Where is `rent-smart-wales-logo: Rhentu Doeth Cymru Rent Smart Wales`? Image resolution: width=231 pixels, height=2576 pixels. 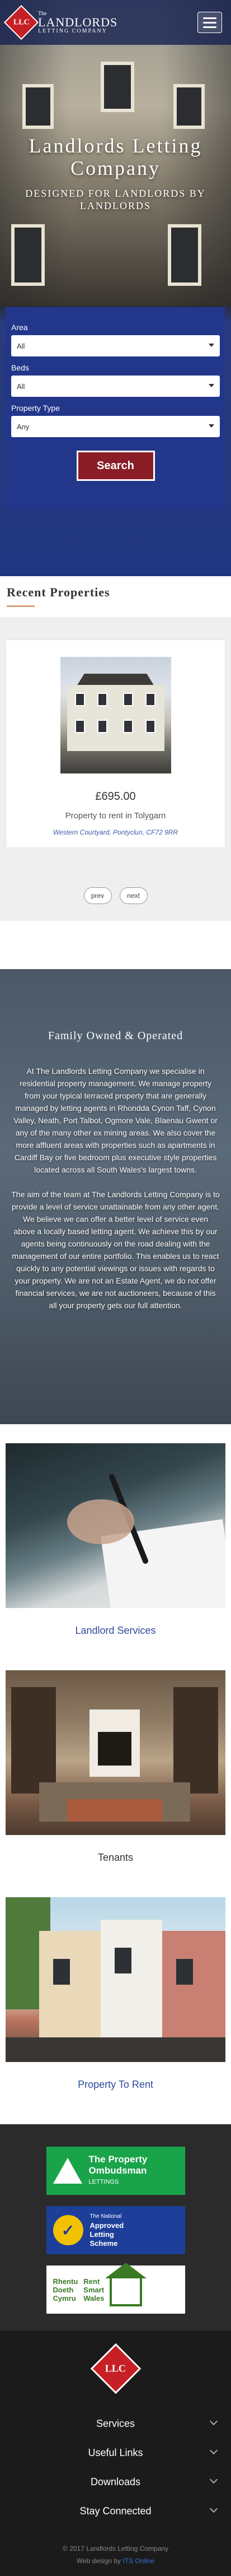
rent-smart-wales-logo: Rhentu Doeth Cymru Rent Smart Wales is located at coordinates (115, 2288).